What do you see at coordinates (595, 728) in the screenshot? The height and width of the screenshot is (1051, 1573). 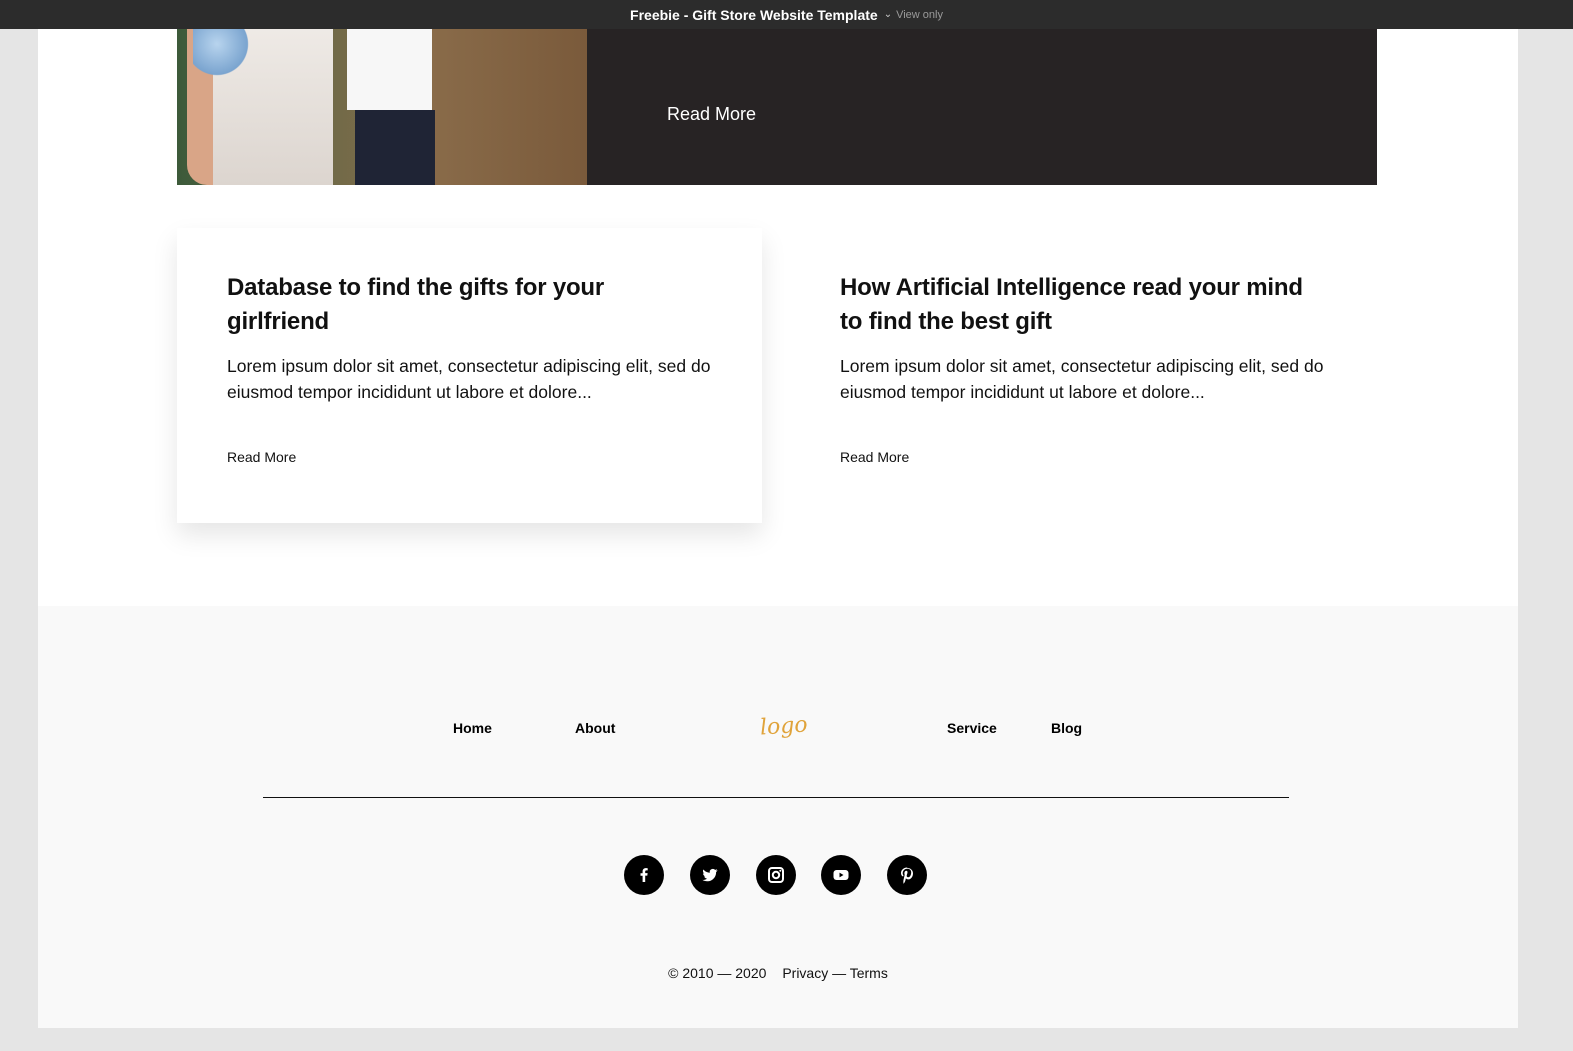 I see `nav-about-link: About` at bounding box center [595, 728].